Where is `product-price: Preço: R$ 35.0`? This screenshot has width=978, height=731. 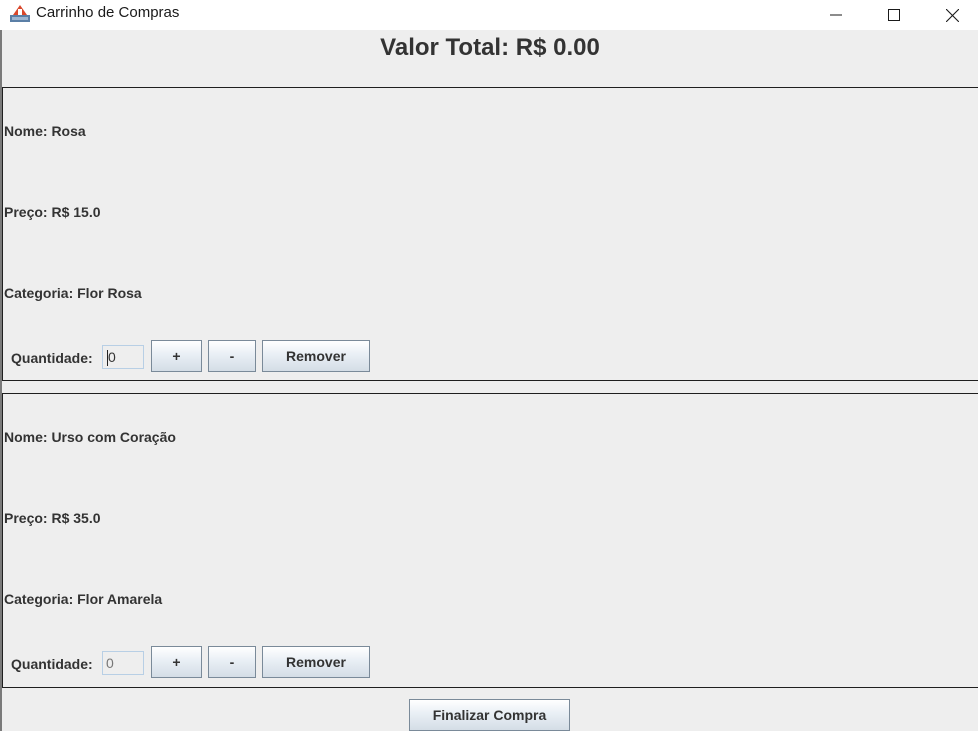
product-price: Preço: R$ 35.0 is located at coordinates (52, 518).